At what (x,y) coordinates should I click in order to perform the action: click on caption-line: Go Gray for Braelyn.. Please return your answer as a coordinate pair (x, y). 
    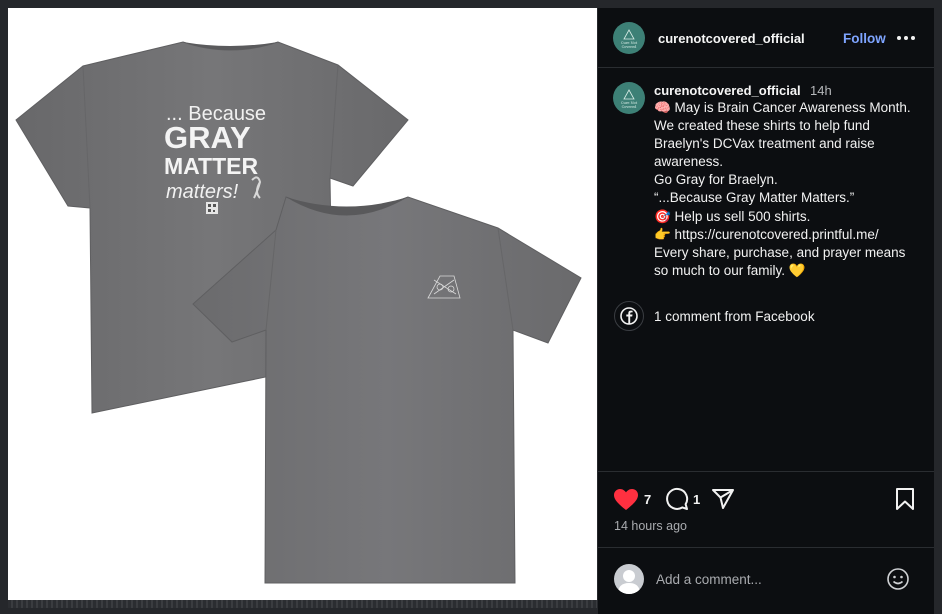
    Looking at the image, I should click on (716, 180).